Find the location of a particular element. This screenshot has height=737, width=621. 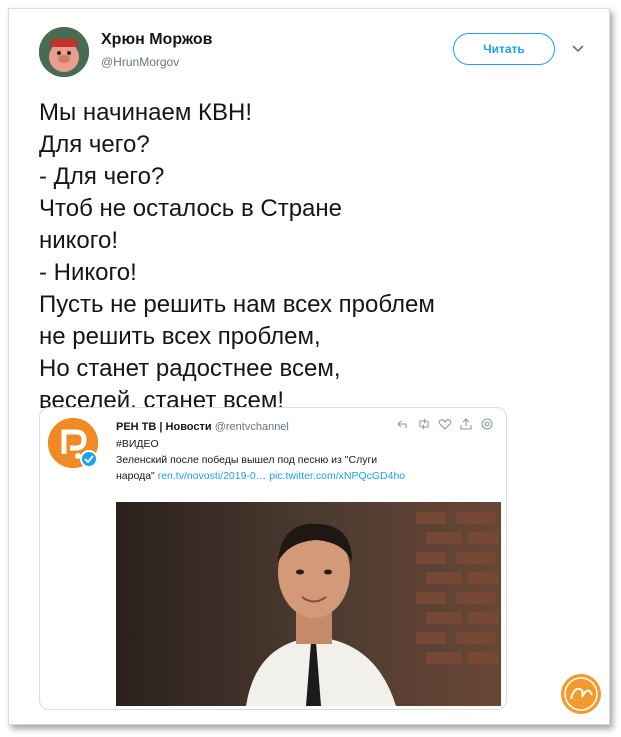

quoted-actions is located at coordinates (445, 424).